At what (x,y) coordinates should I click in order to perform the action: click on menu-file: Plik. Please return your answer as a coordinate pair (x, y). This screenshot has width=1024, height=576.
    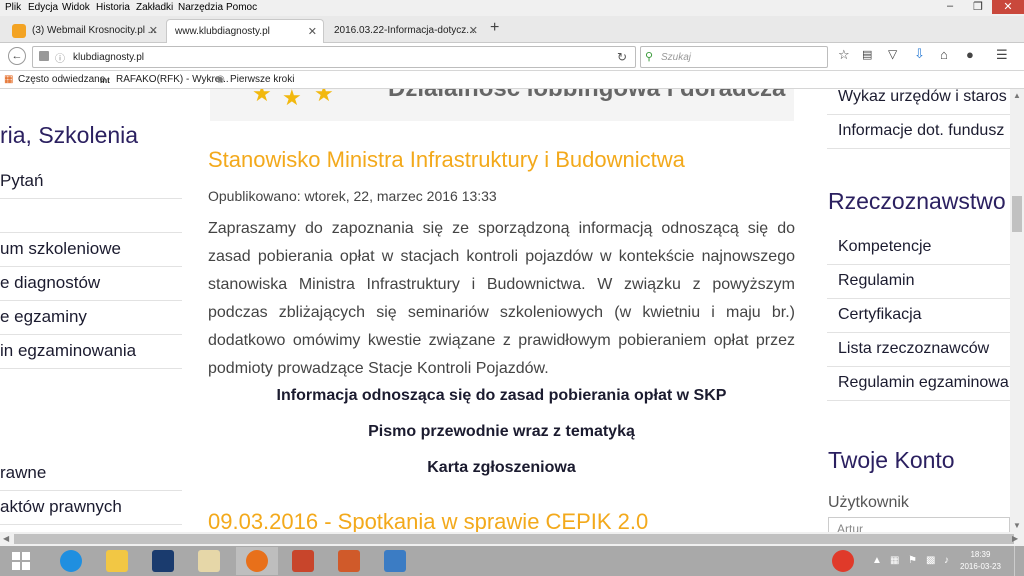
    Looking at the image, I should click on (13, 7).